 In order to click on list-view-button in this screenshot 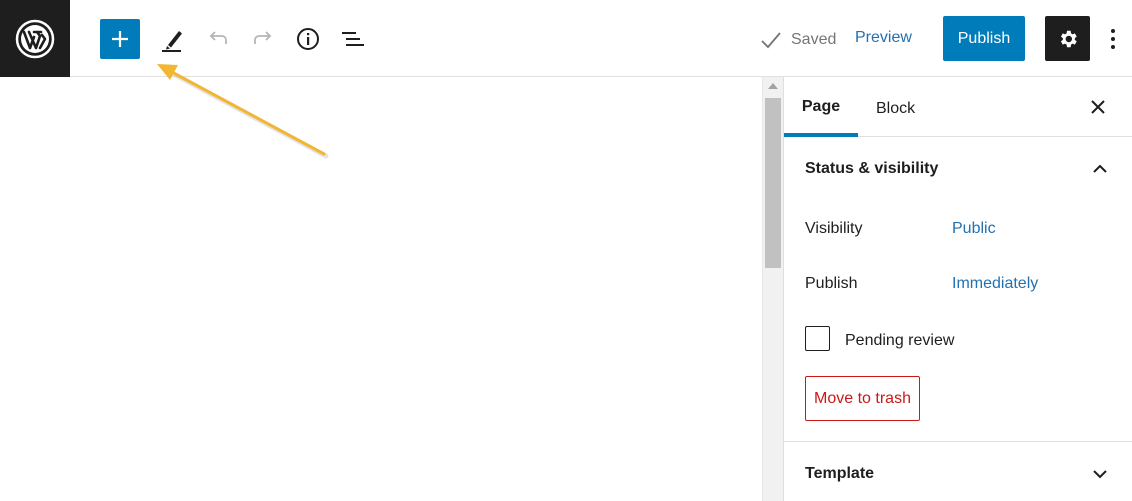, I will do `click(353, 39)`.